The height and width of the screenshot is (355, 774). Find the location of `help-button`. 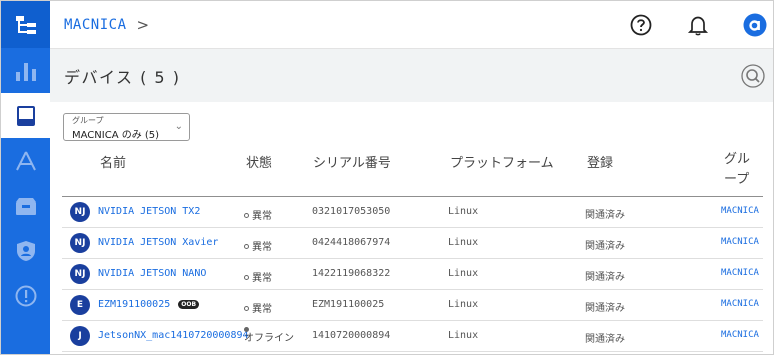

help-button is located at coordinates (641, 25).